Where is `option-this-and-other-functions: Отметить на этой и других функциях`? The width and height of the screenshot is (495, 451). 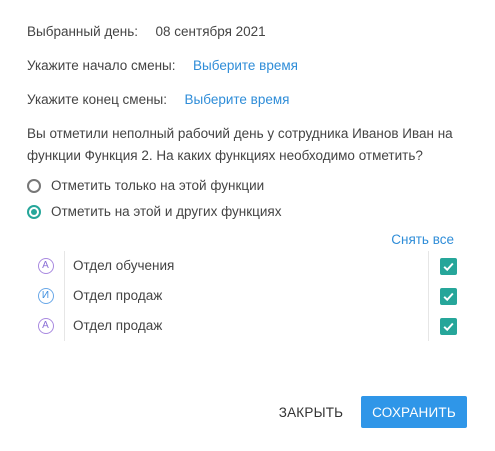
option-this-and-other-functions: Отметить на этой и других функциях is located at coordinates (154, 211).